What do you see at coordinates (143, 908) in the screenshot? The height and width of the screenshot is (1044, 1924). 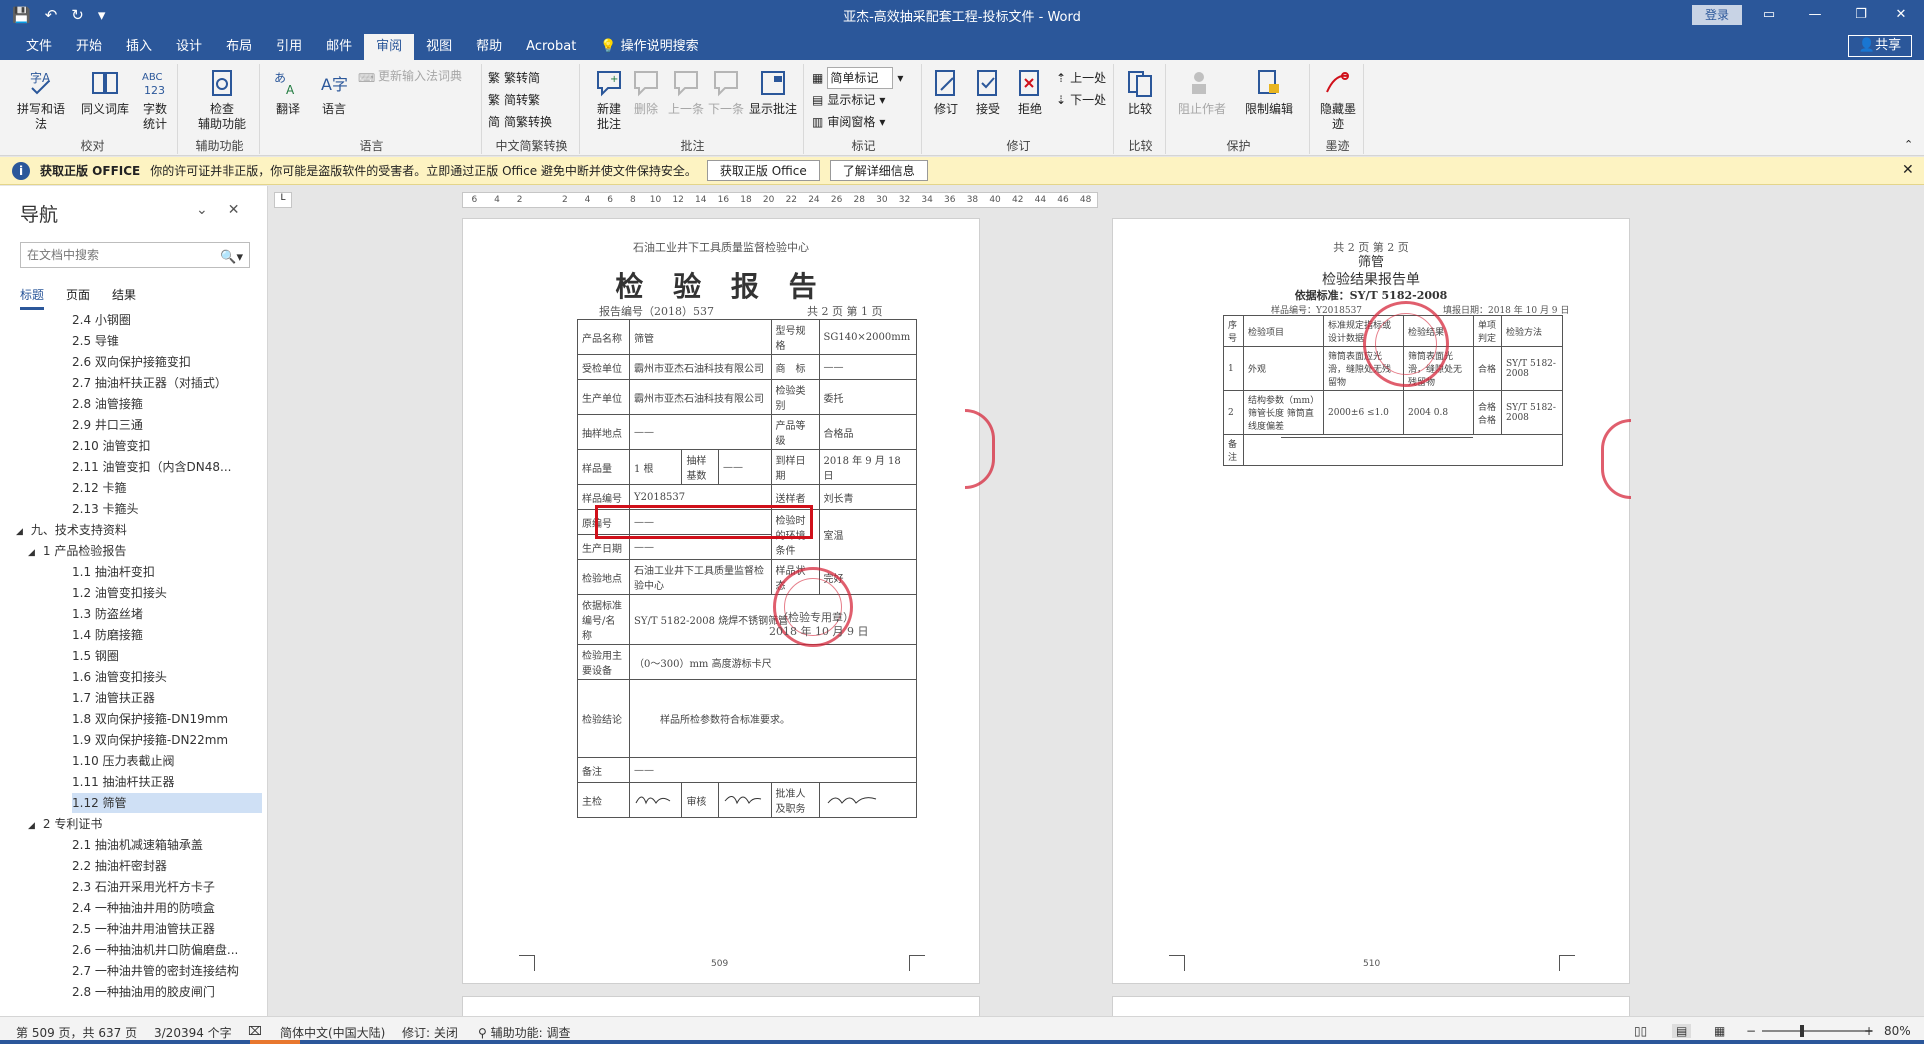 I see `heading-item: 2.4 一种抽油井用的防喷盒` at bounding box center [143, 908].